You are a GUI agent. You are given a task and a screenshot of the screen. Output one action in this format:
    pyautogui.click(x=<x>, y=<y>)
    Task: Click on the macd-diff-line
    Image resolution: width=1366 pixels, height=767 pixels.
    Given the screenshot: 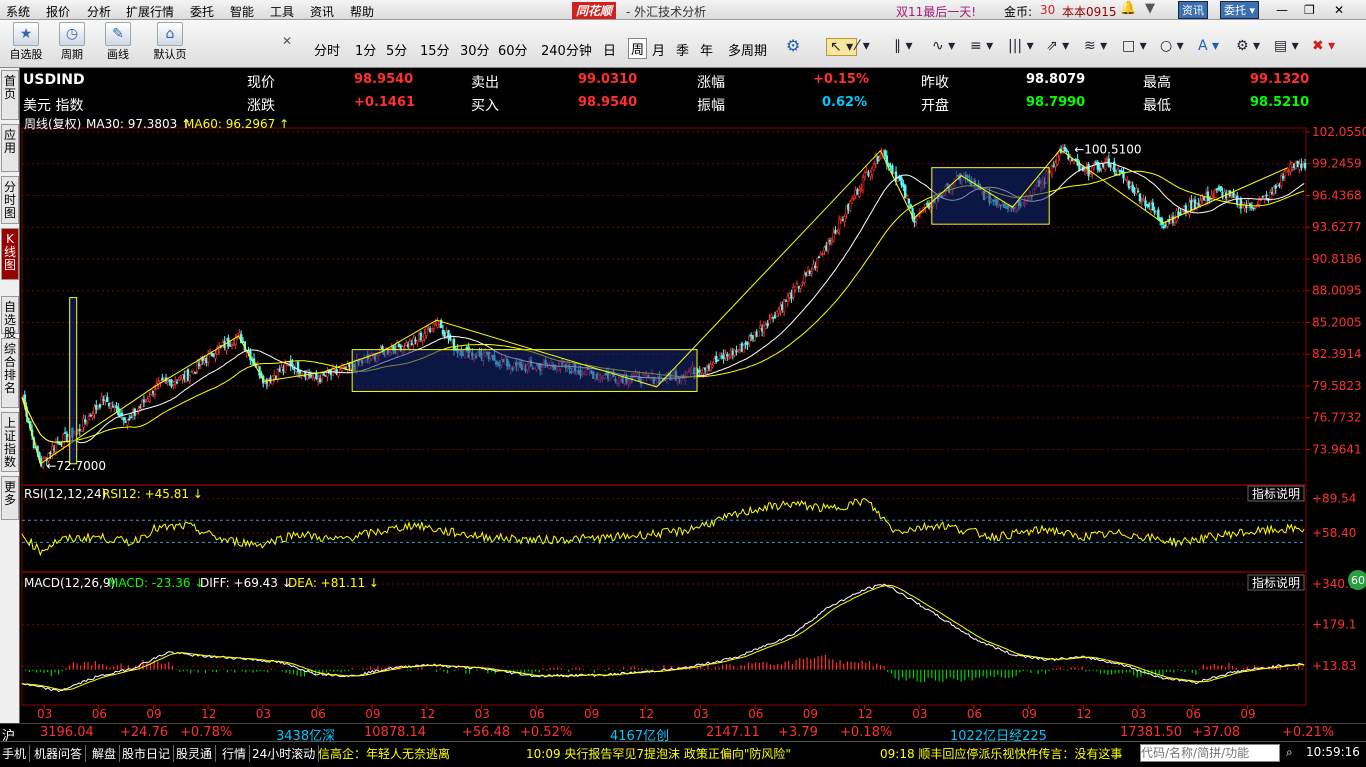 What is the action you would take?
    pyautogui.click(x=663, y=638)
    